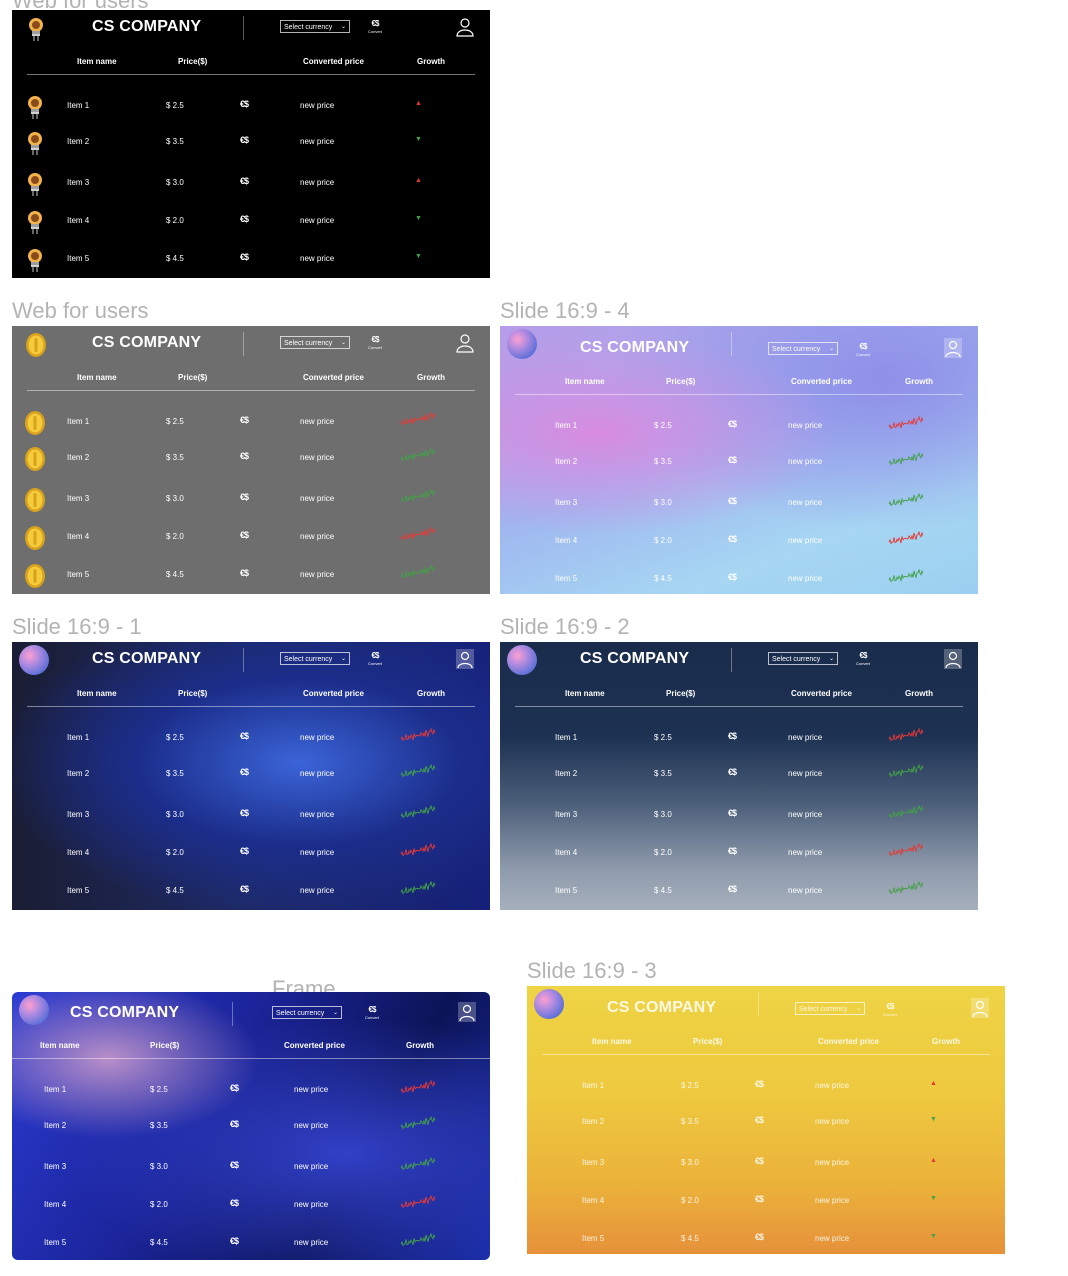  Describe the element at coordinates (335, 1013) in the screenshot. I see `chevron-down-icon: ⌄` at that location.